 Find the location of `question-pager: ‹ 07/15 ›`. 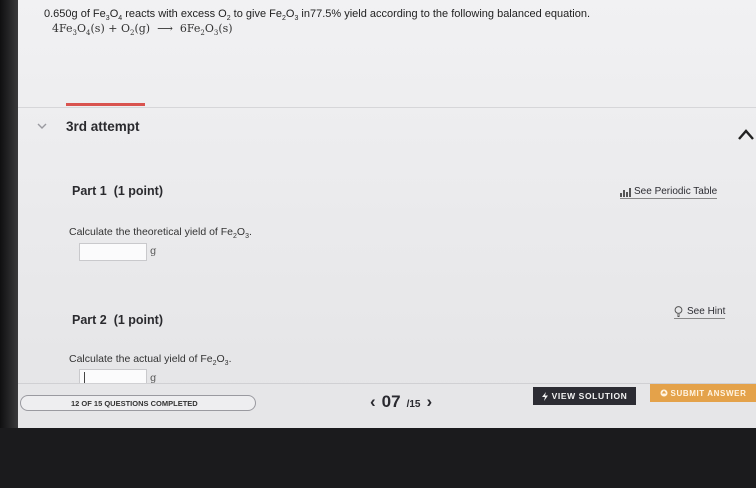

question-pager: ‹ 07/15 › is located at coordinates (401, 402).